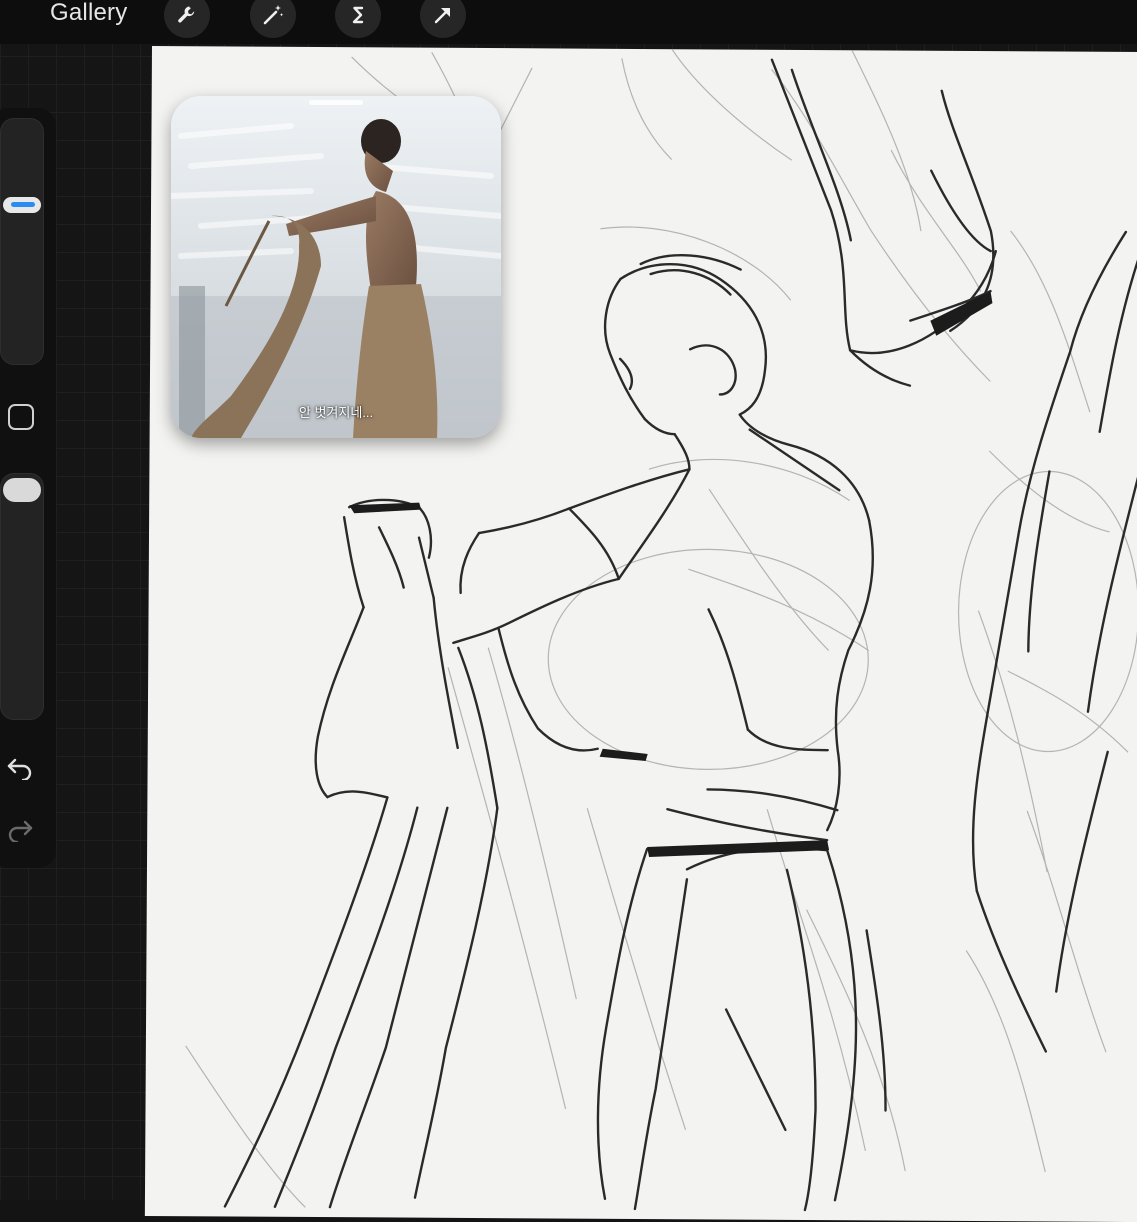 Image resolution: width=1137 pixels, height=1222 pixels. Describe the element at coordinates (22, 205) in the screenshot. I see `brush-size-thumb` at that location.